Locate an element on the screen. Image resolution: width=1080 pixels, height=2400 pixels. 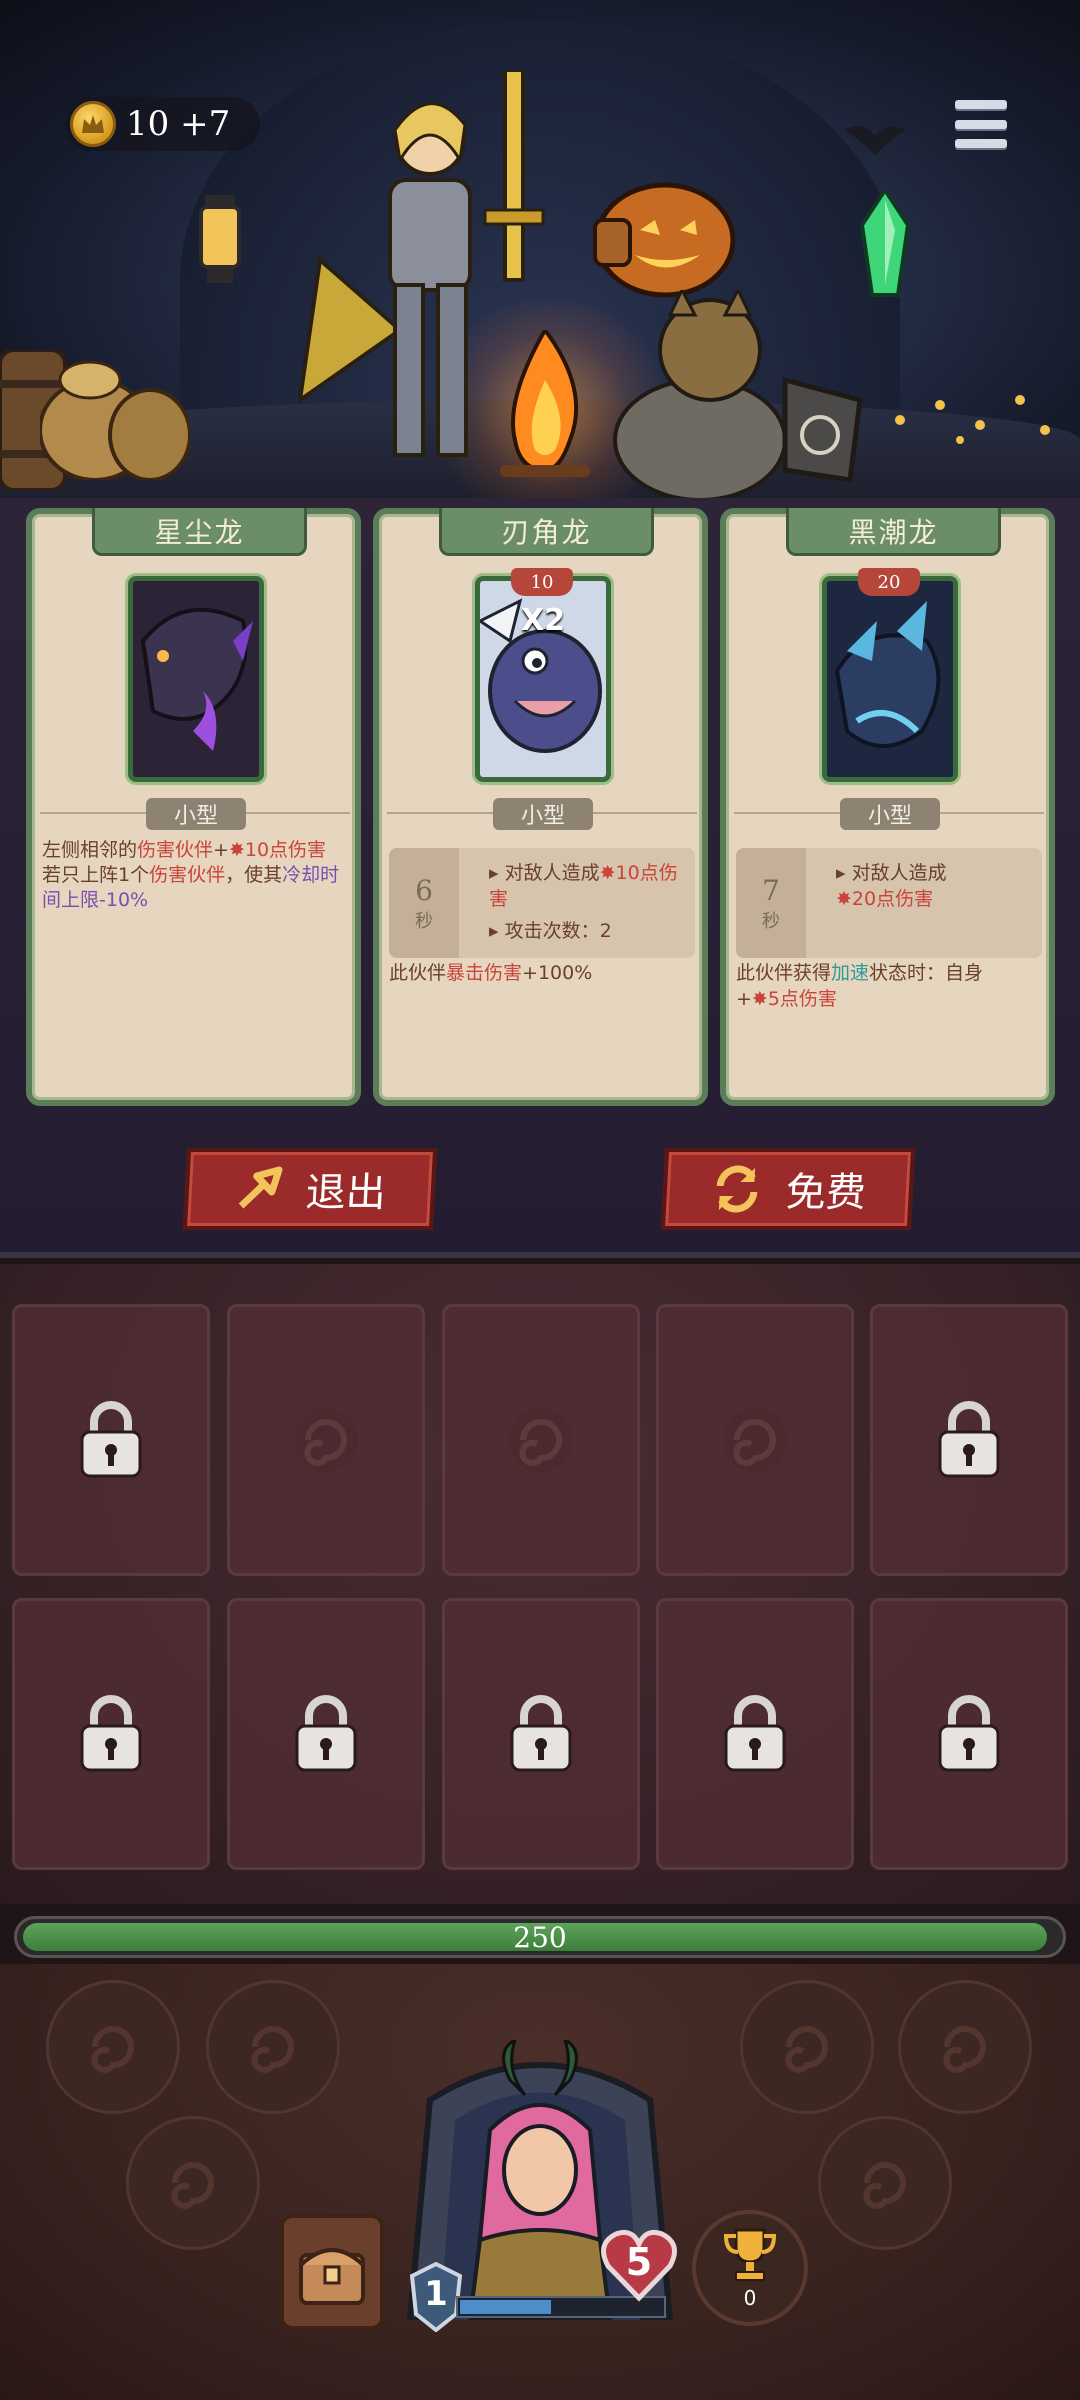
price-badge: 10 is located at coordinates (542, 582).